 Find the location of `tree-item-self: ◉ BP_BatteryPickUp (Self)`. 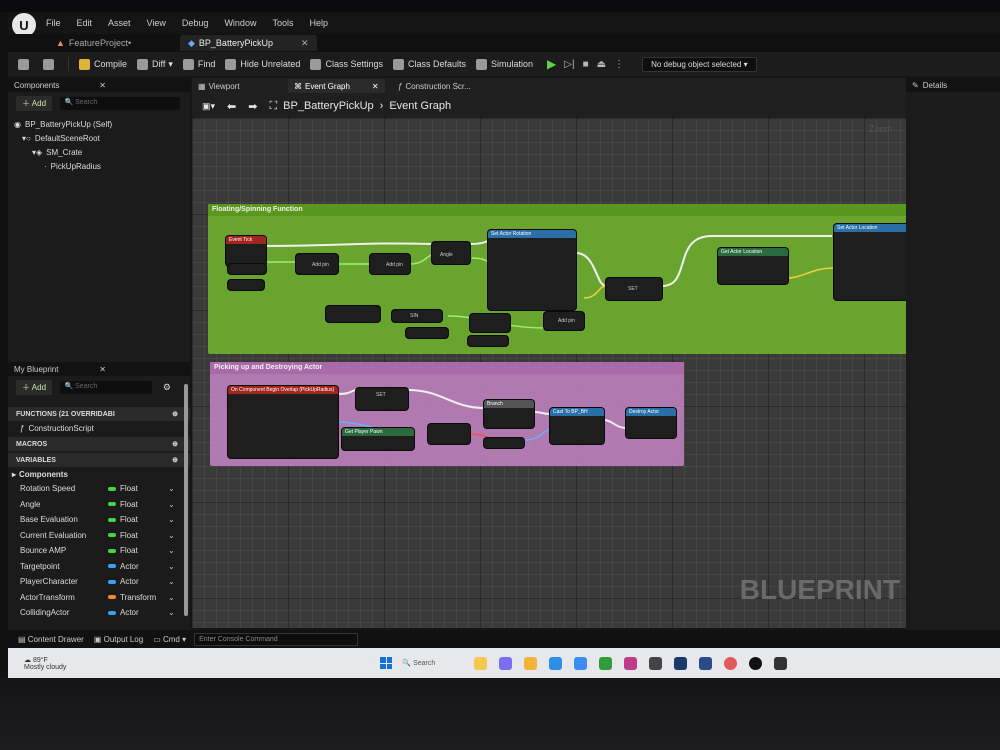

tree-item-self: ◉ BP_BatteryPickUp (Self) is located at coordinates (99, 124).